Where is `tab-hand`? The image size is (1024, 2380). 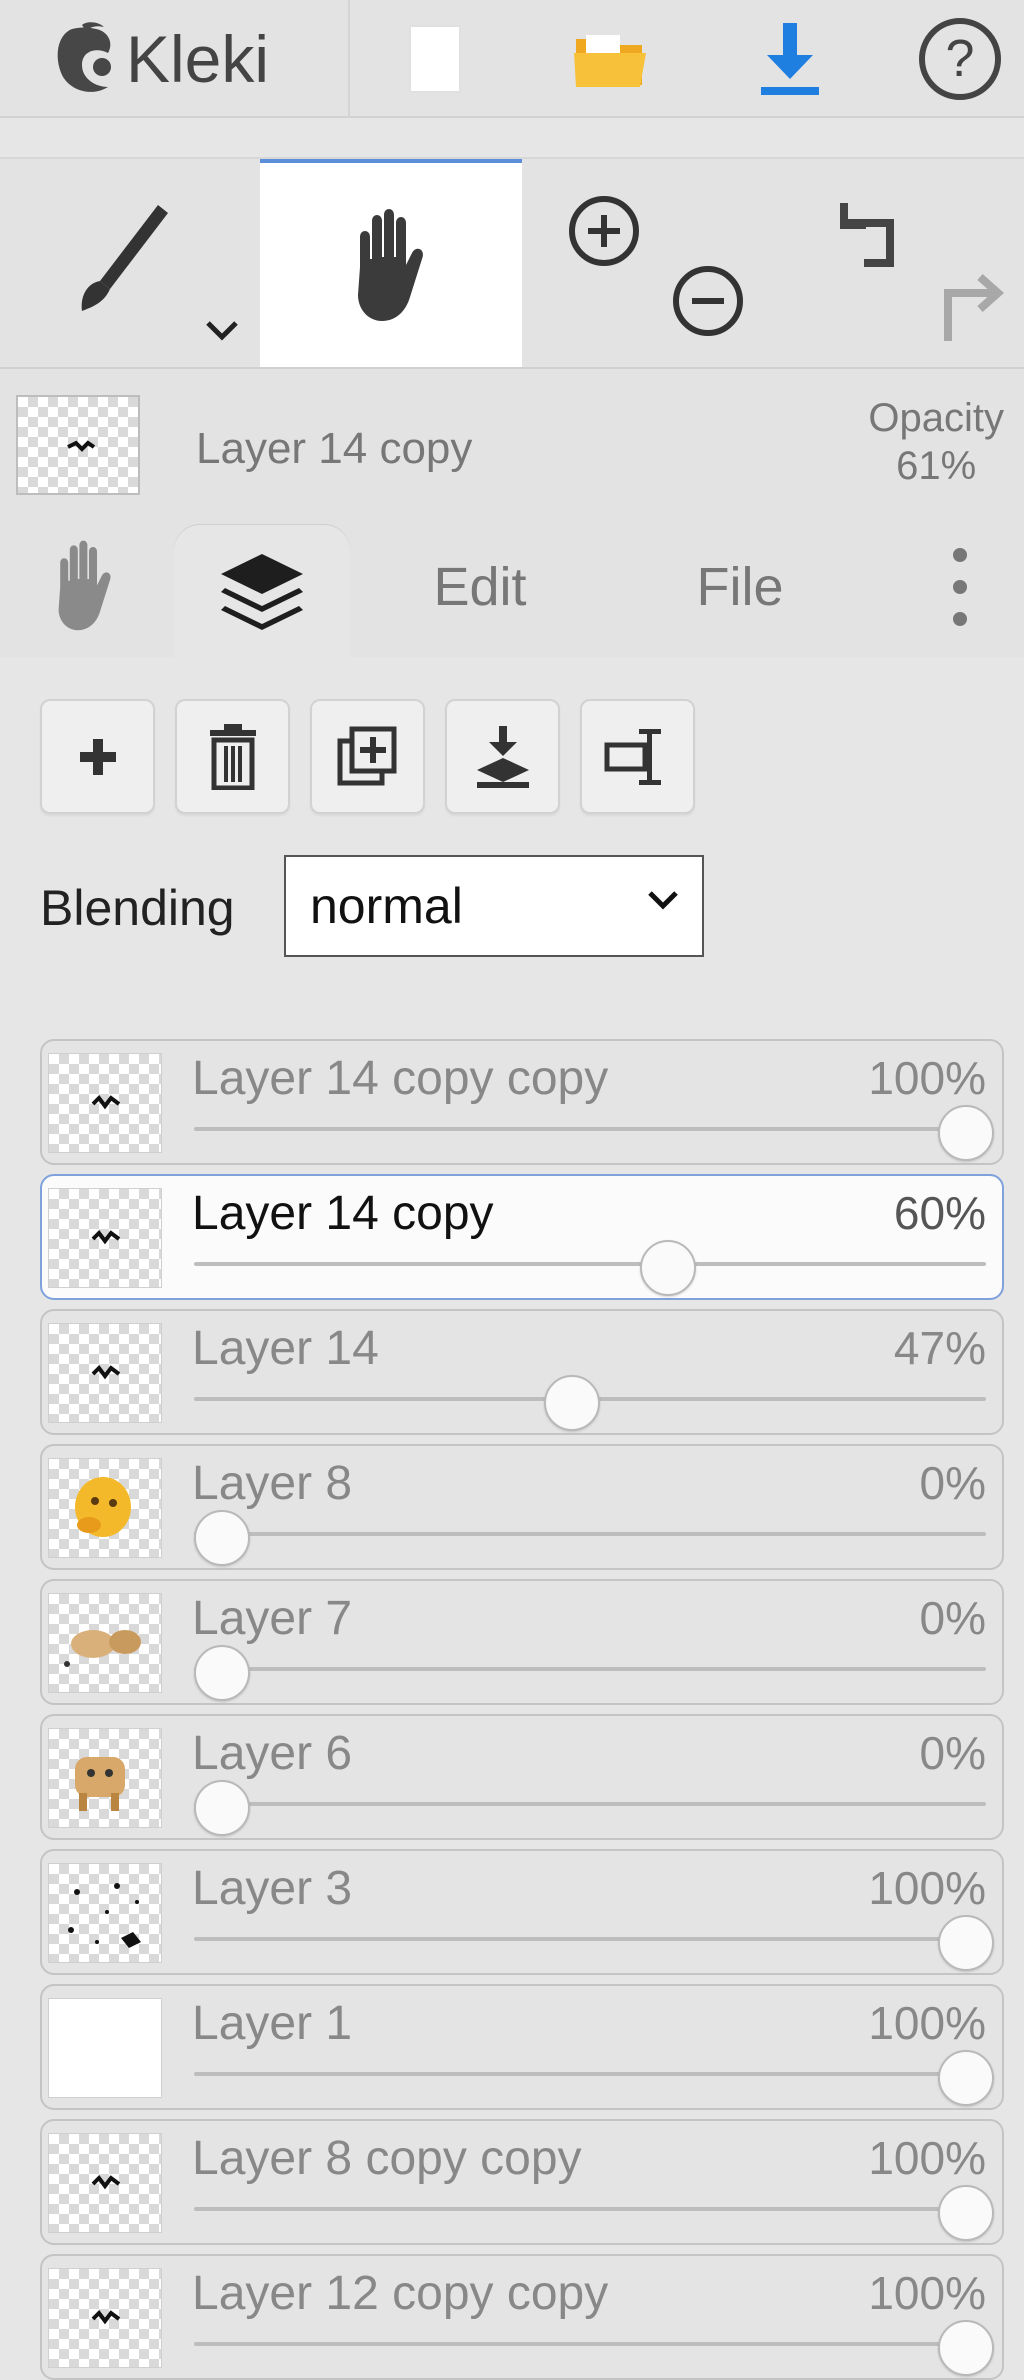
tab-hand is located at coordinates (85, 587).